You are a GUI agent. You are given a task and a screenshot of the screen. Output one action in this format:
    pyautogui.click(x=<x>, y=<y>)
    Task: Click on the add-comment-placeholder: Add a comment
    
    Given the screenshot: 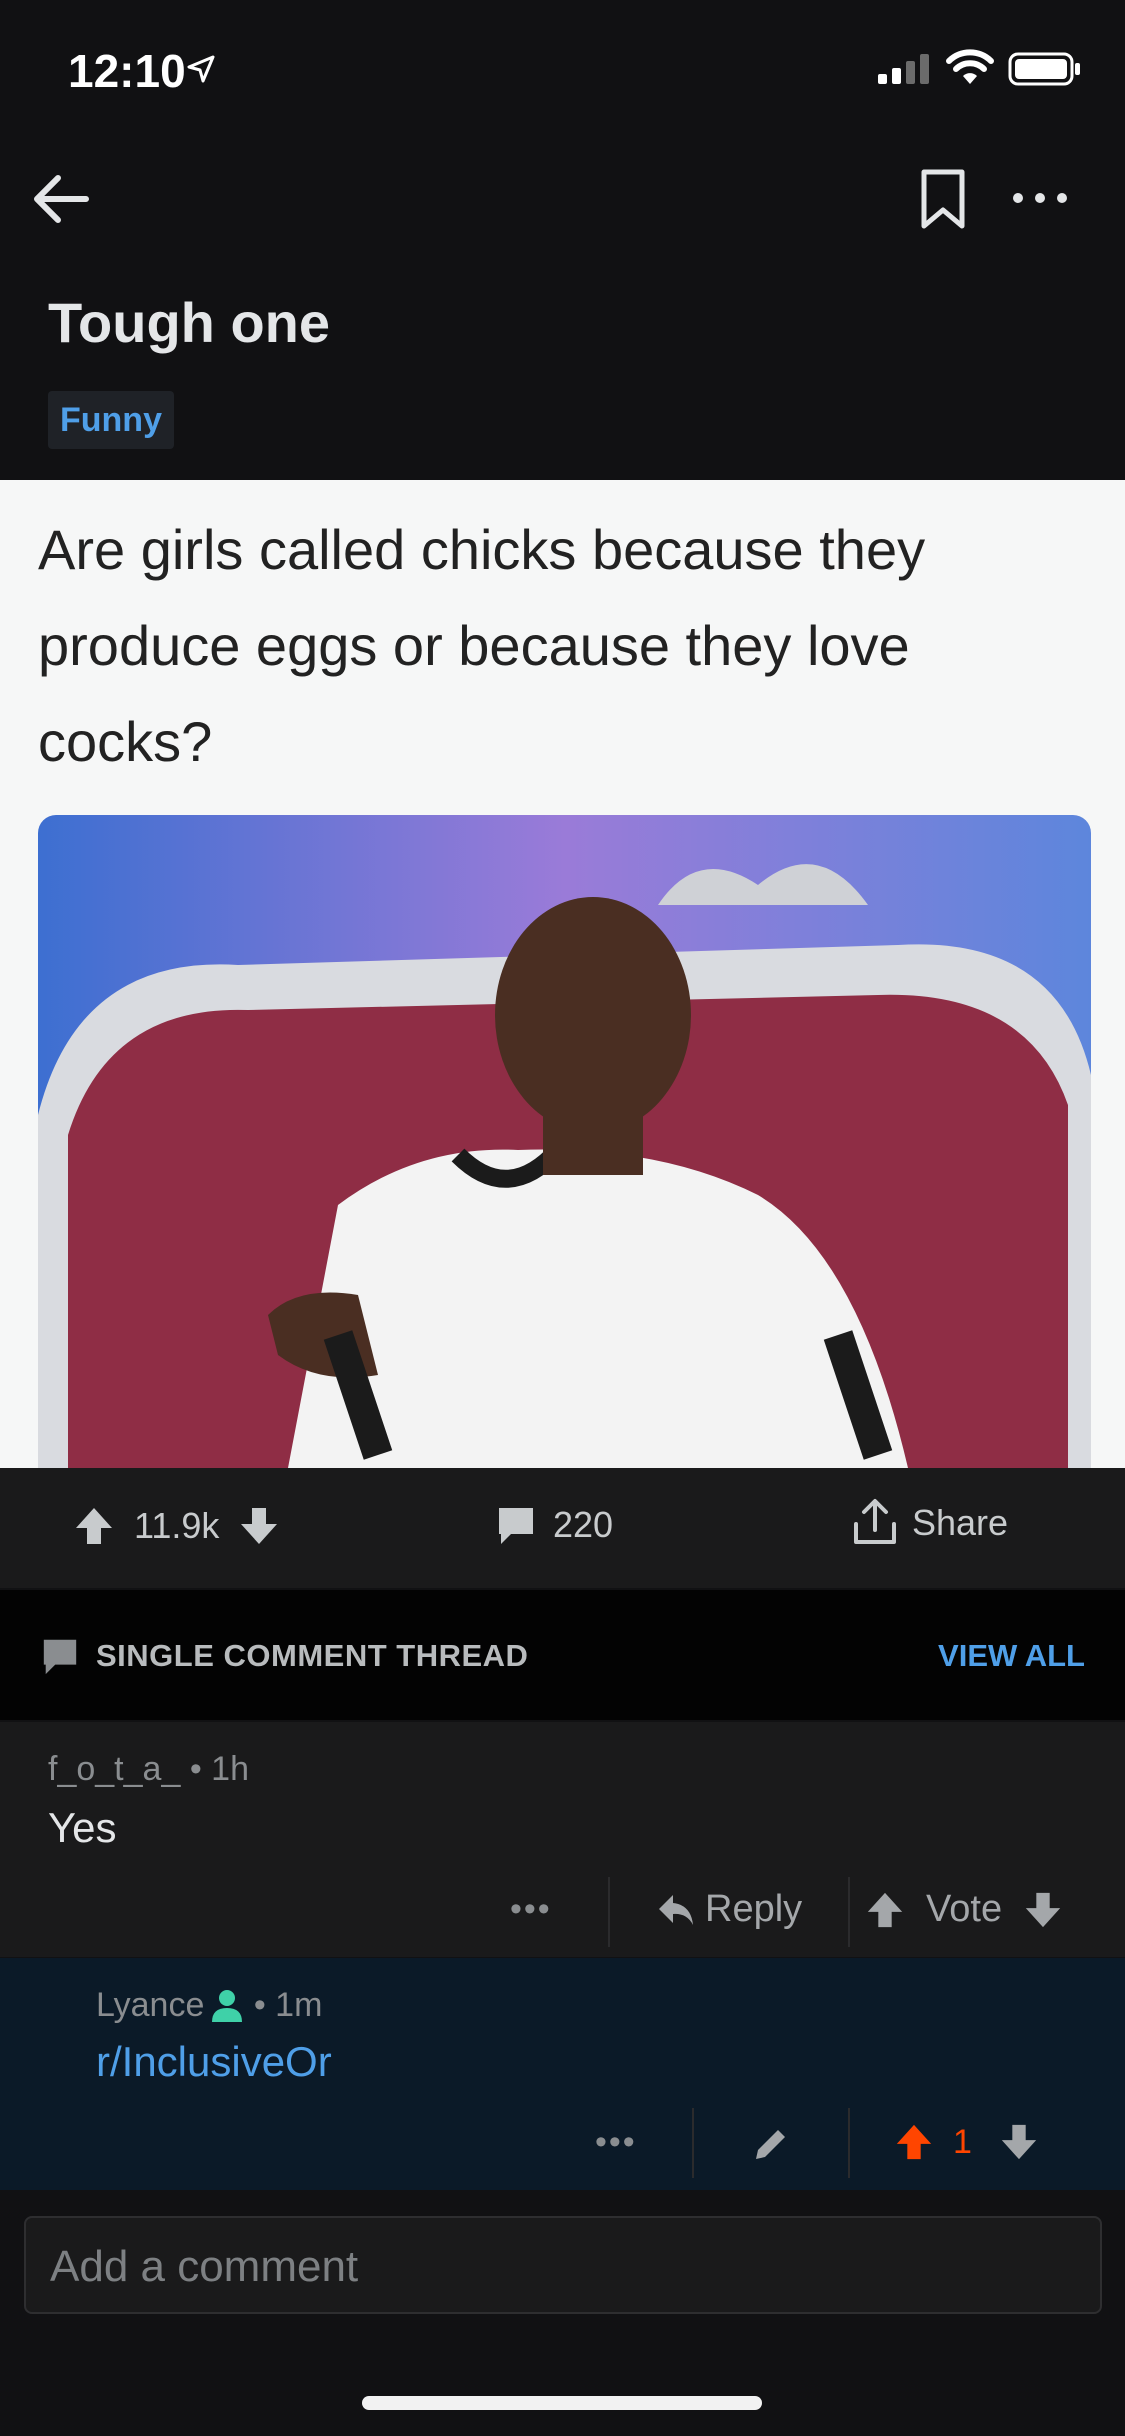 What is the action you would take?
    pyautogui.click(x=204, y=2266)
    